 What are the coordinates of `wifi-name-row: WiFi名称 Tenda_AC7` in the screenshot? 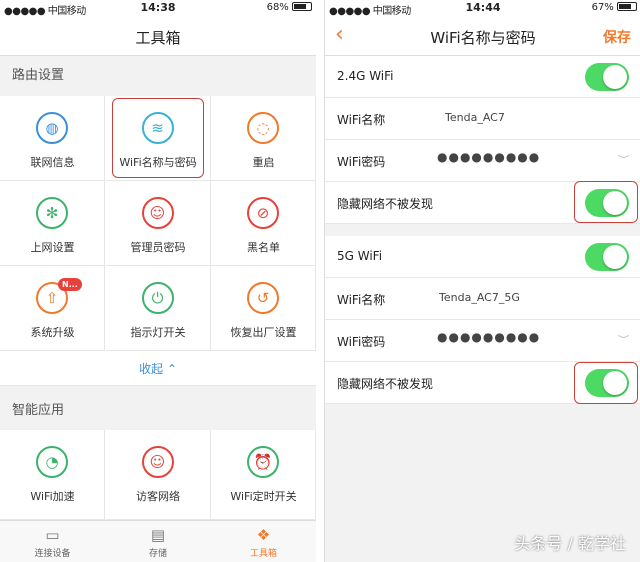 It's located at (482, 119).